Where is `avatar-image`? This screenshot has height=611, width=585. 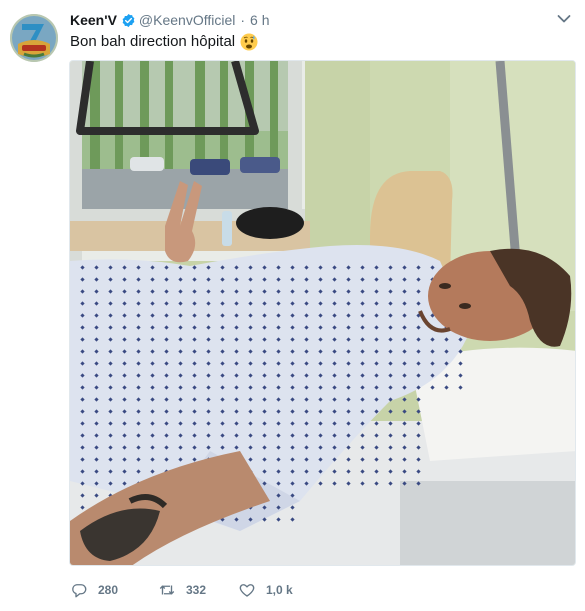 avatar-image is located at coordinates (34, 38).